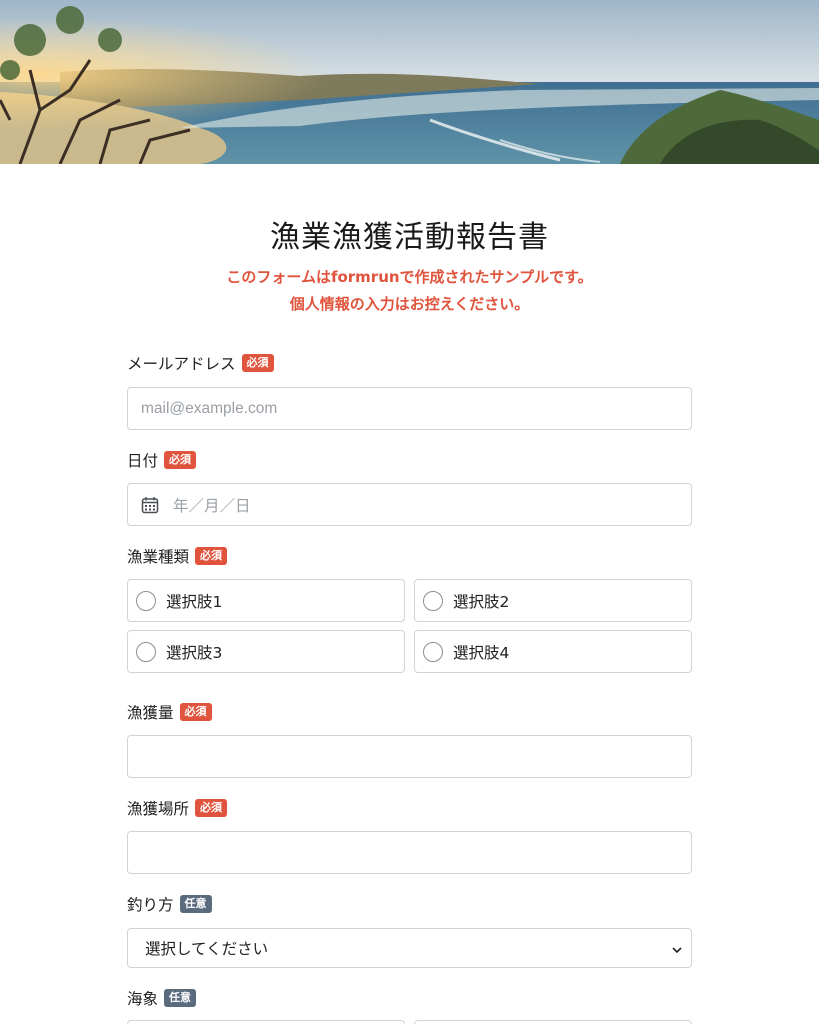 This screenshot has height=1024, width=819. I want to click on fishing-type-option-3: 選択肢3, so click(266, 651).